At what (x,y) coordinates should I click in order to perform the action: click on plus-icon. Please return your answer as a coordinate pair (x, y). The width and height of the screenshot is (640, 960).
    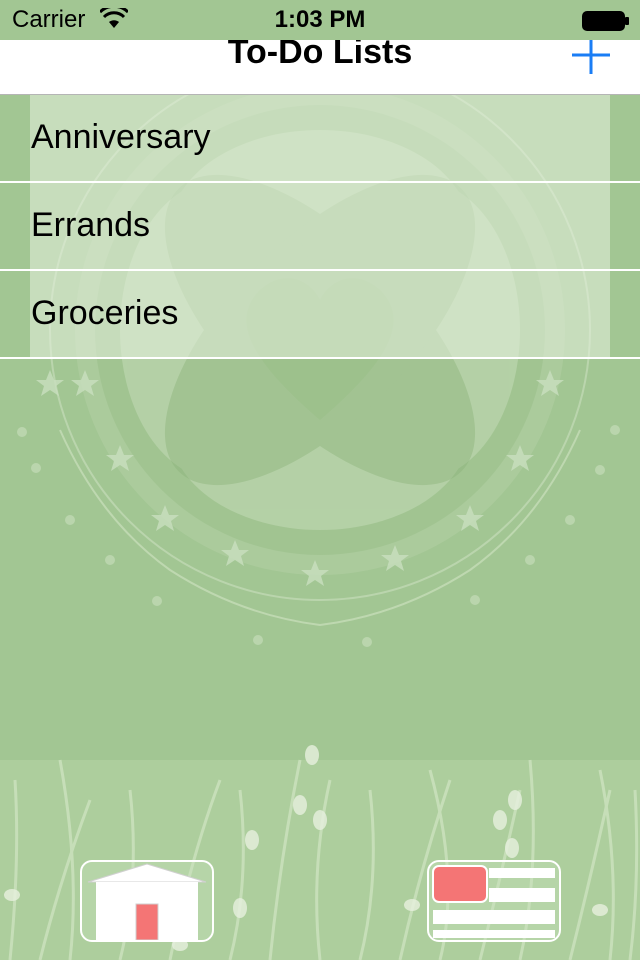
    Looking at the image, I should click on (591, 55).